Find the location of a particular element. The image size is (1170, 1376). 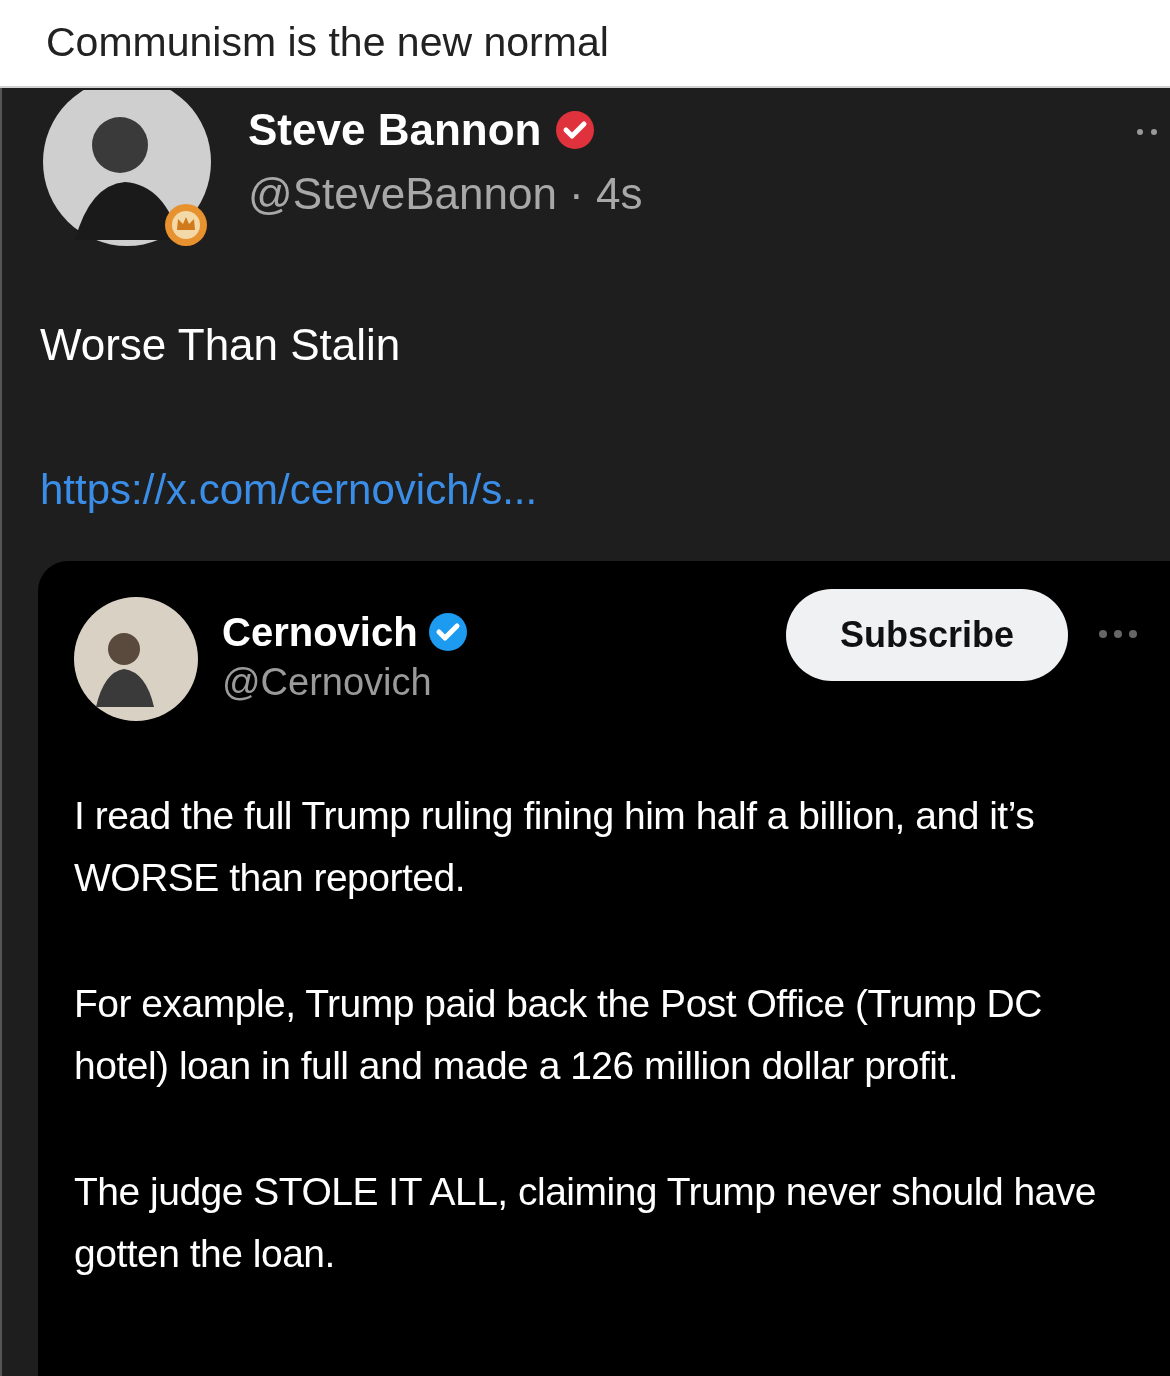

quoted-post-paragraph: I read the full Trump ruling fining him half a billion, and it’s WORSE than reported. is located at coordinates (555, 847).